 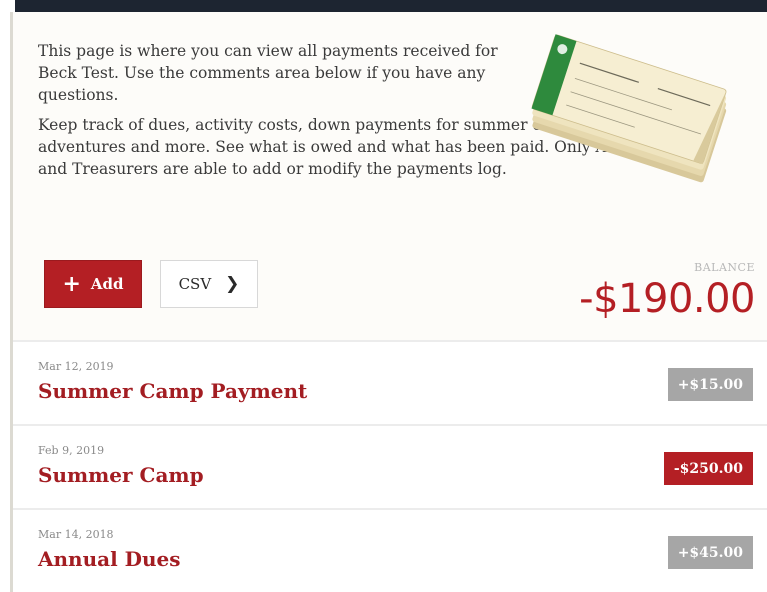 I want to click on payment-date: Mar 12, 2019, so click(x=76, y=366).